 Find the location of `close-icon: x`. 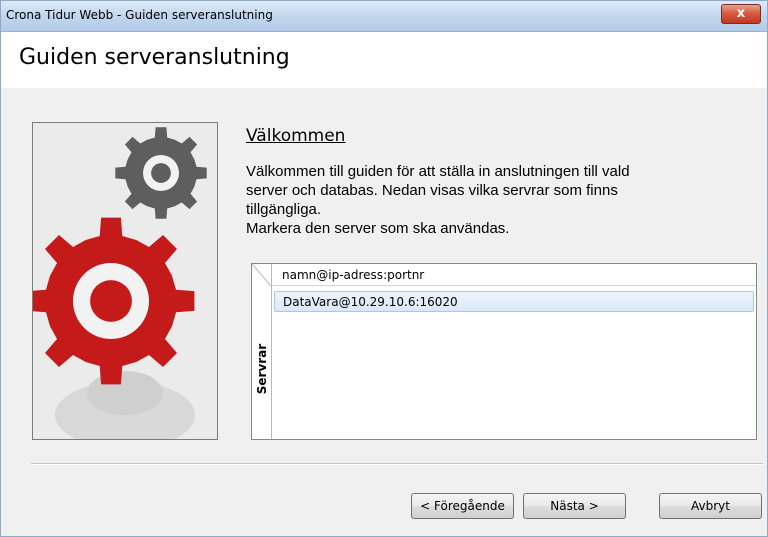

close-icon: x is located at coordinates (741, 13).